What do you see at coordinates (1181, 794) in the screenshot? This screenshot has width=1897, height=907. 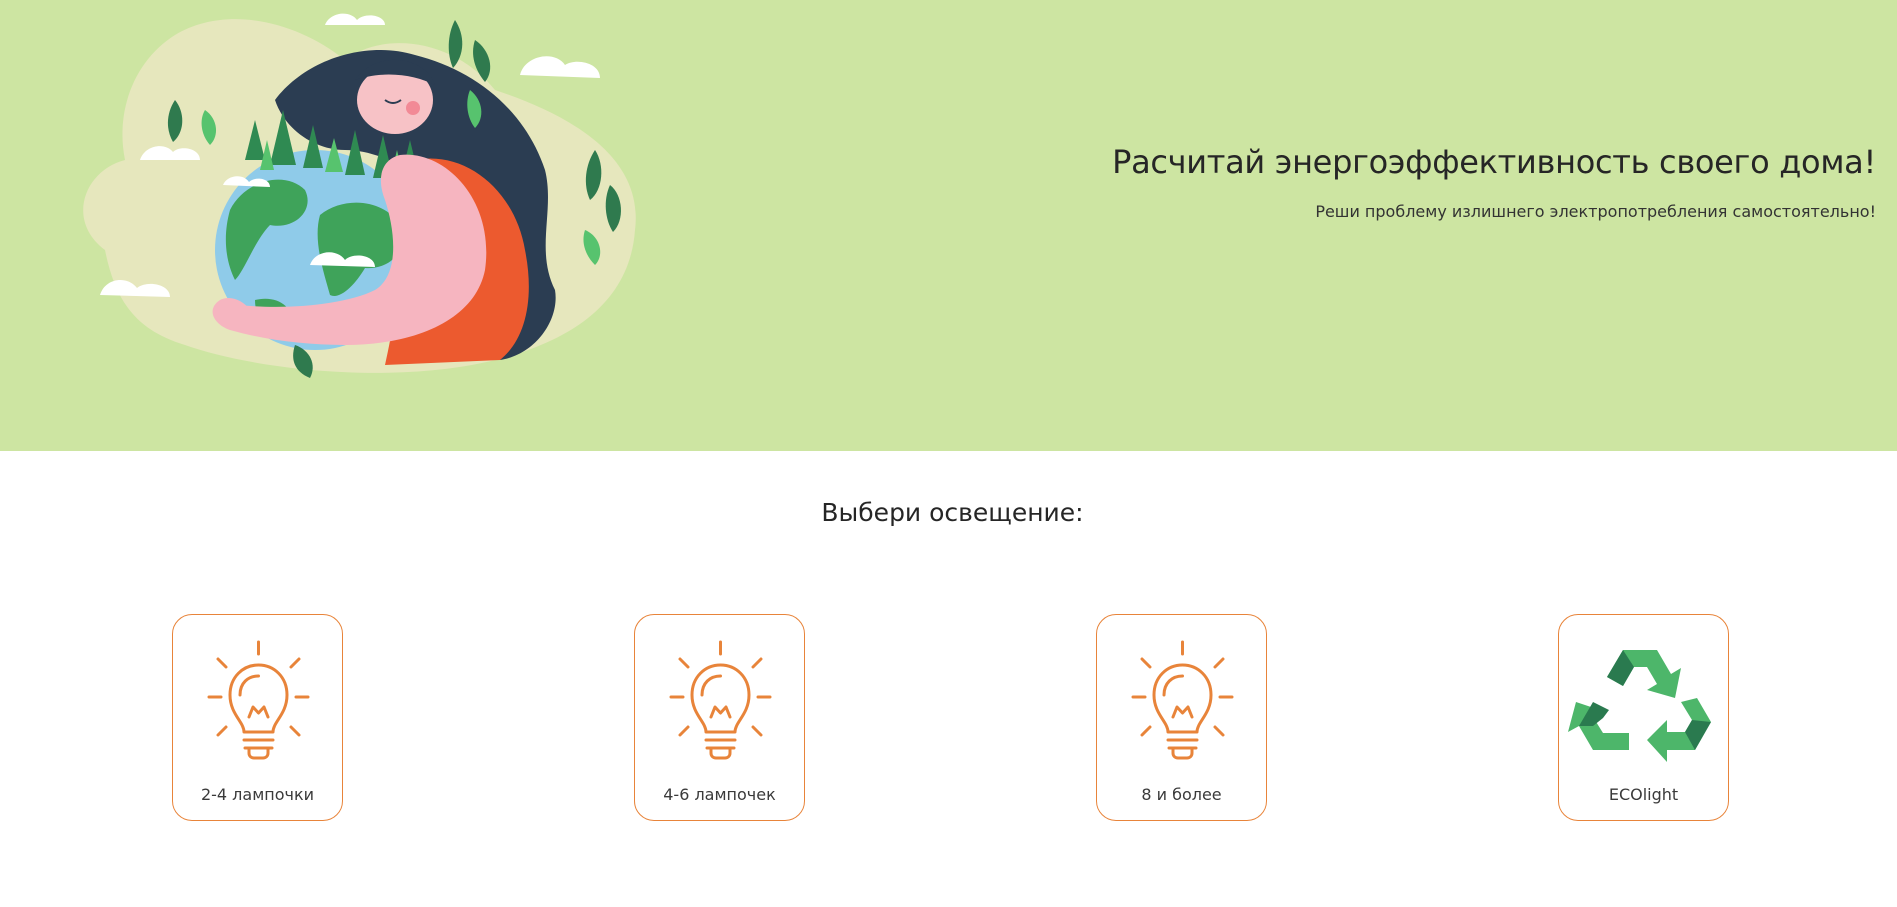 I see `lighting-option-label: 8 и более` at bounding box center [1181, 794].